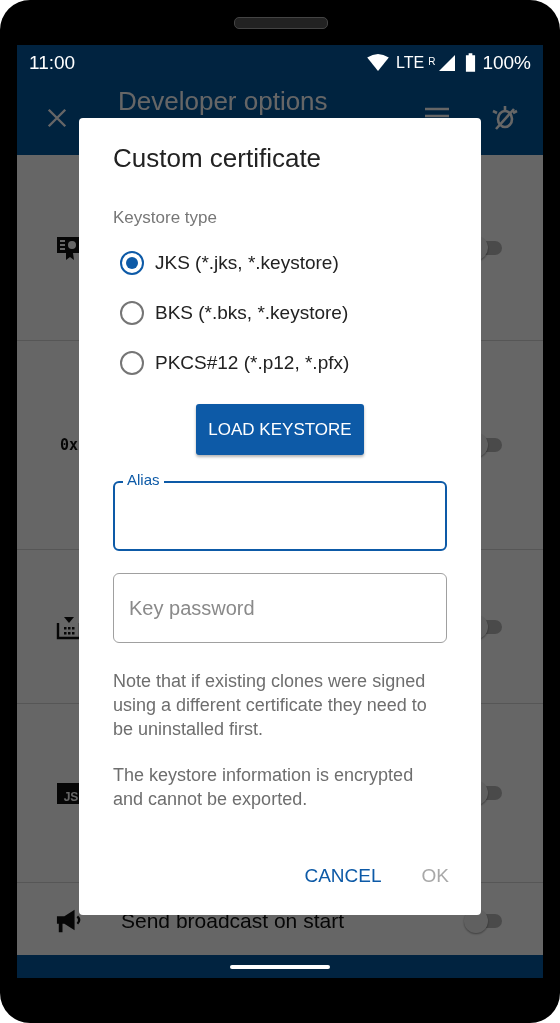  Describe the element at coordinates (505, 117) in the screenshot. I see `bug-off-icon` at that location.